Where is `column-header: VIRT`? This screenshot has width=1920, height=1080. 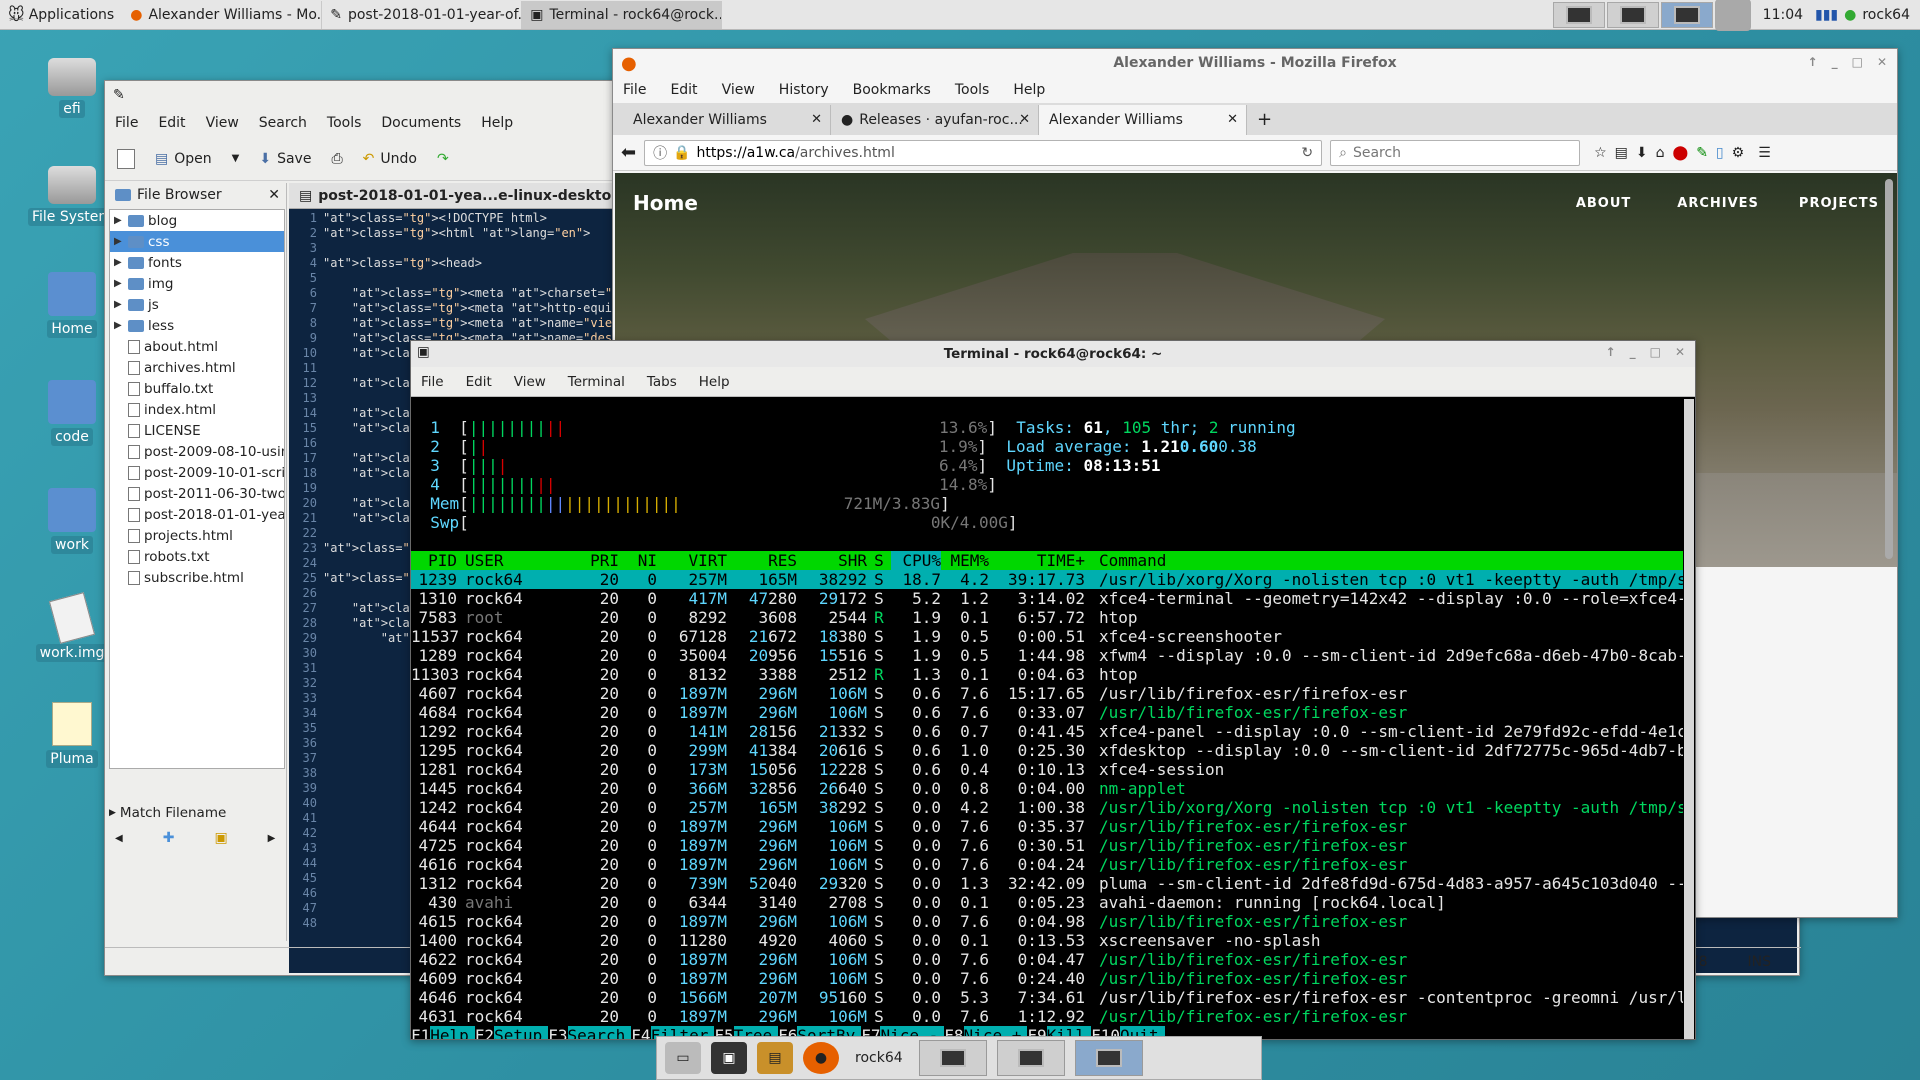
column-header: VIRT is located at coordinates (692, 560).